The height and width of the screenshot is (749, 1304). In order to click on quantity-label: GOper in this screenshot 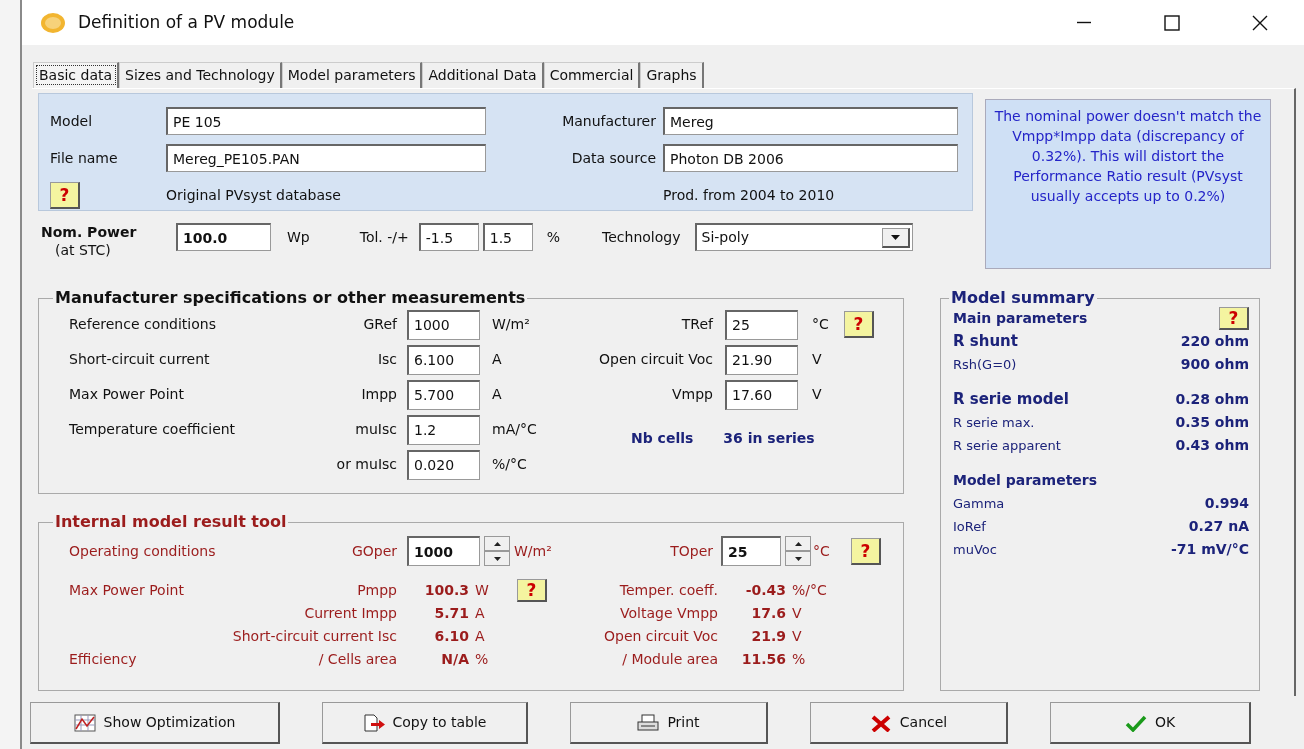, I will do `click(374, 551)`.